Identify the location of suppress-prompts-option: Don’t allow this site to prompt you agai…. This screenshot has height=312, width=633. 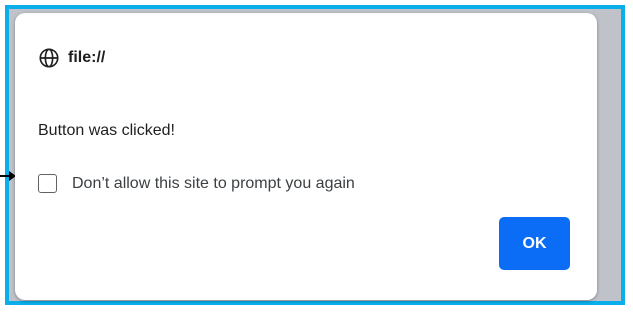
(196, 183).